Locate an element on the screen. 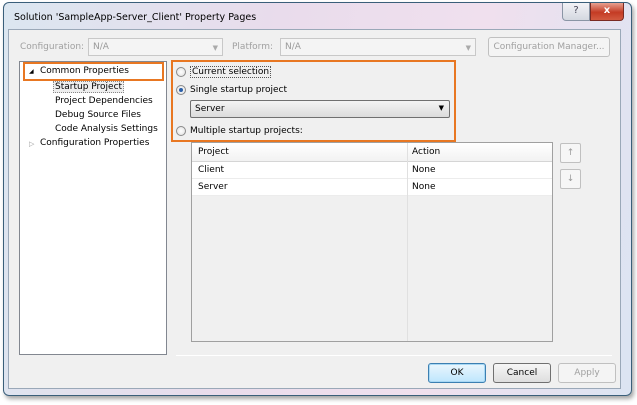 Image resolution: width=637 pixels, height=405 pixels. separator is located at coordinates (394, 355).